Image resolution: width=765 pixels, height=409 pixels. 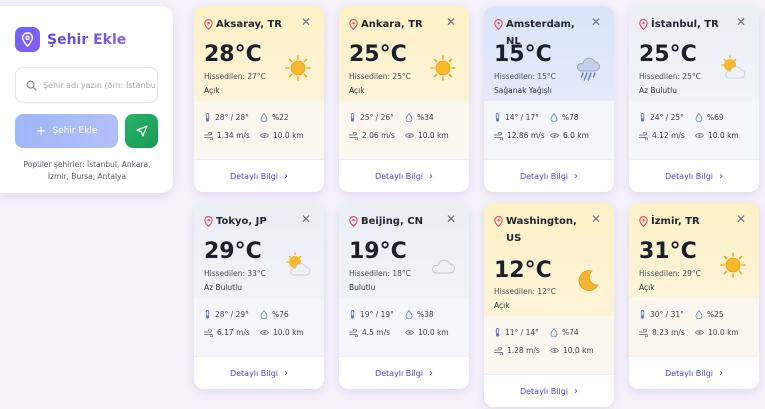 What do you see at coordinates (668, 54) in the screenshot?
I see `temperature: 25°C` at bounding box center [668, 54].